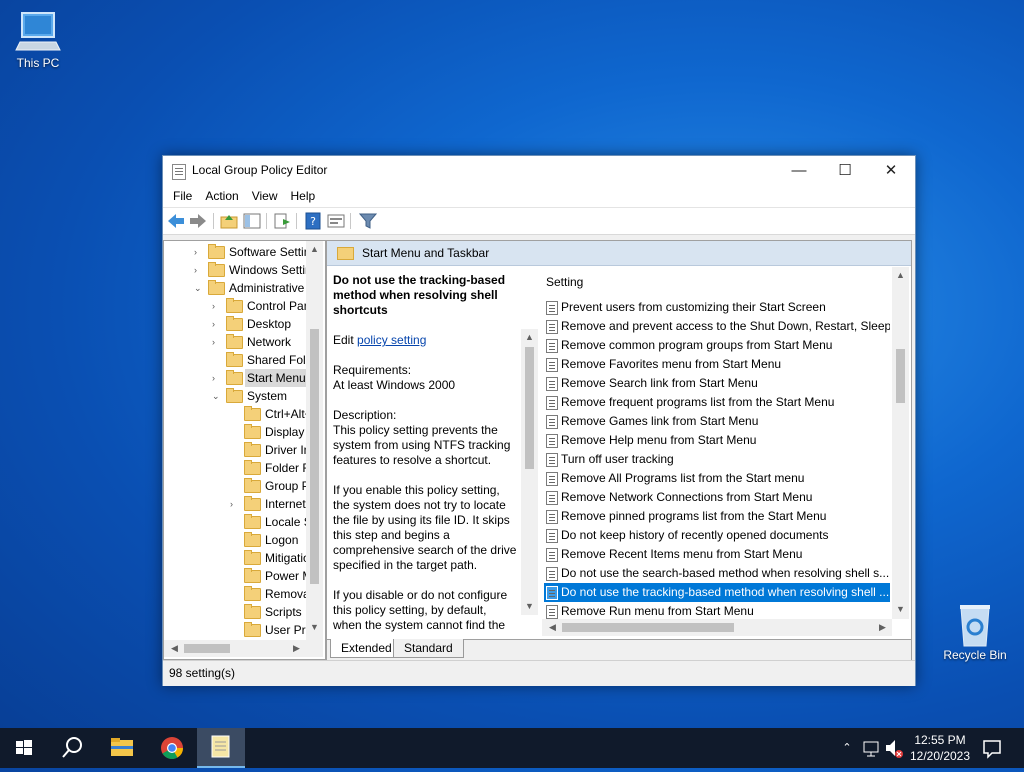 The height and width of the screenshot is (772, 1024). Describe the element at coordinates (259, 360) in the screenshot. I see `tree-item: Shared Folders` at that location.